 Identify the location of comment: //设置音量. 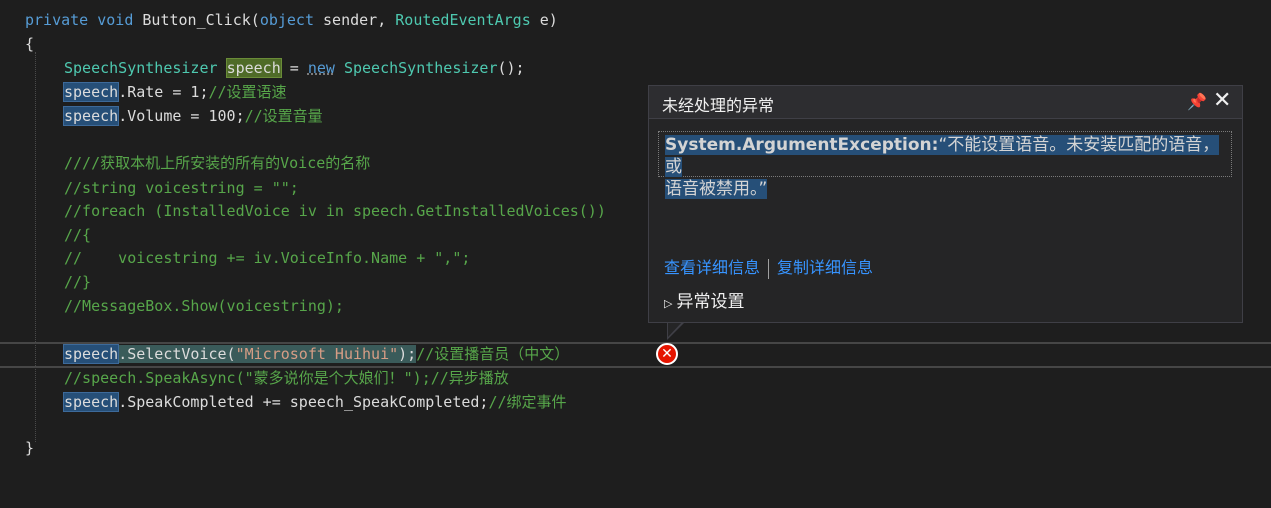
(283, 116).